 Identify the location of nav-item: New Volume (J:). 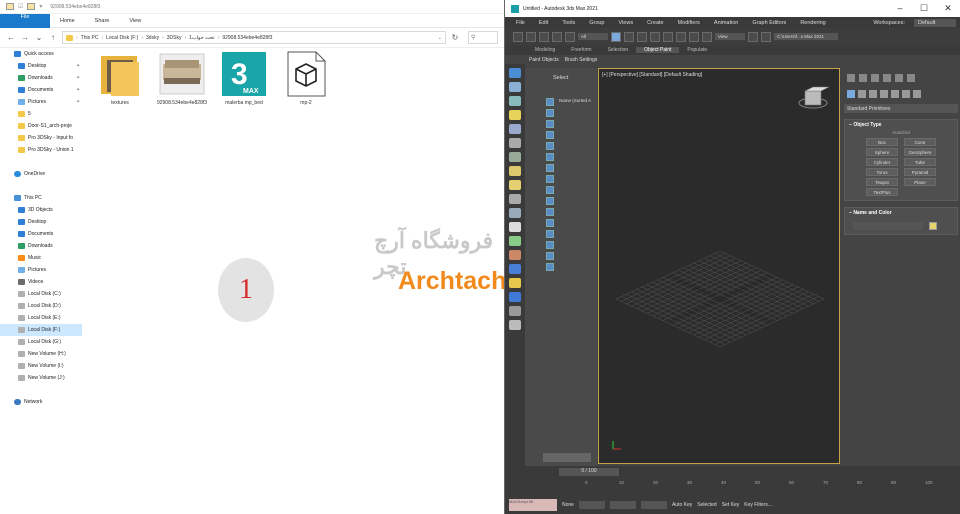
(41, 378).